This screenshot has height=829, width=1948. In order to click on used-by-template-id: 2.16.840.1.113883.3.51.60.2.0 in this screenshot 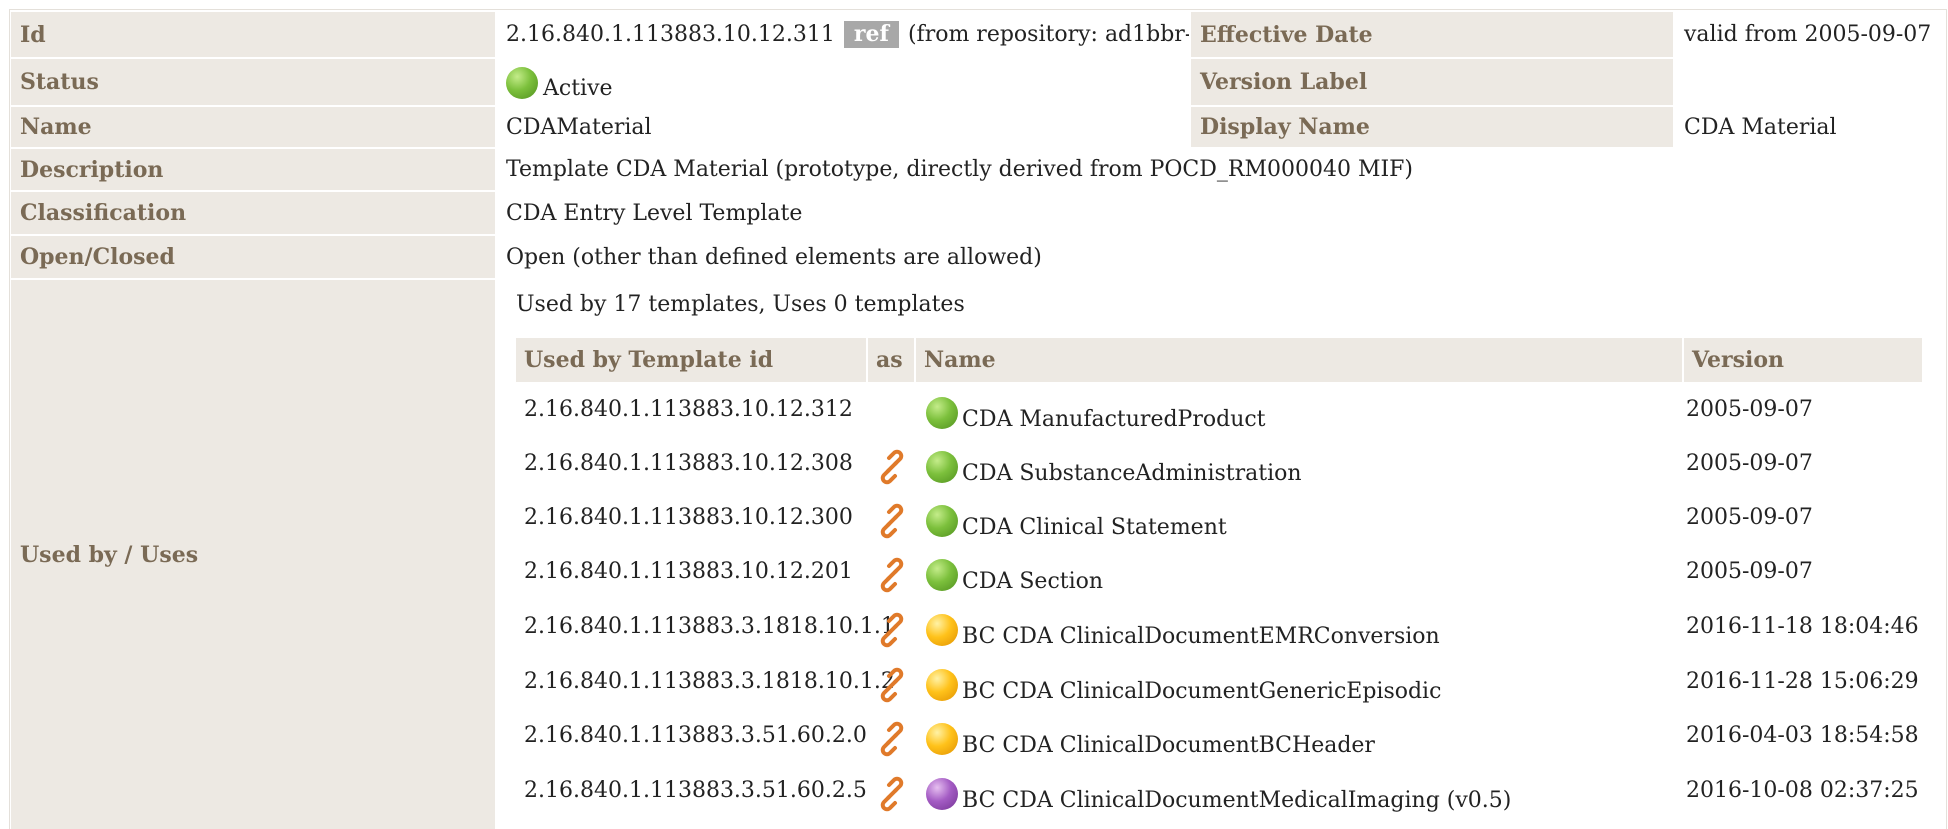, I will do `click(695, 735)`.